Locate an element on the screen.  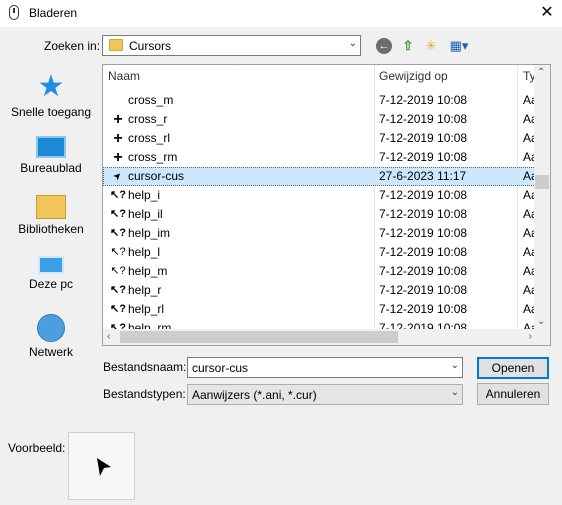
sort-ascending-icon: ⌃ is located at coordinates (237, 68).